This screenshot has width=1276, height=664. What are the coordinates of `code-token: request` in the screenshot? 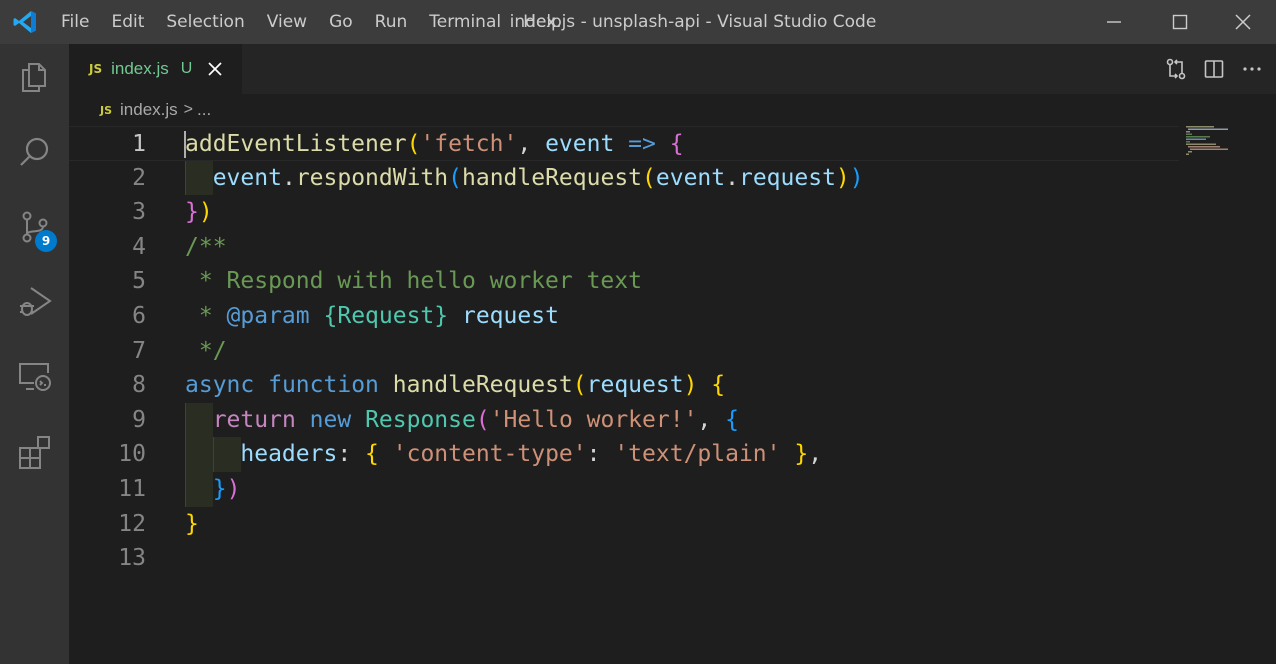 It's located at (635, 385).